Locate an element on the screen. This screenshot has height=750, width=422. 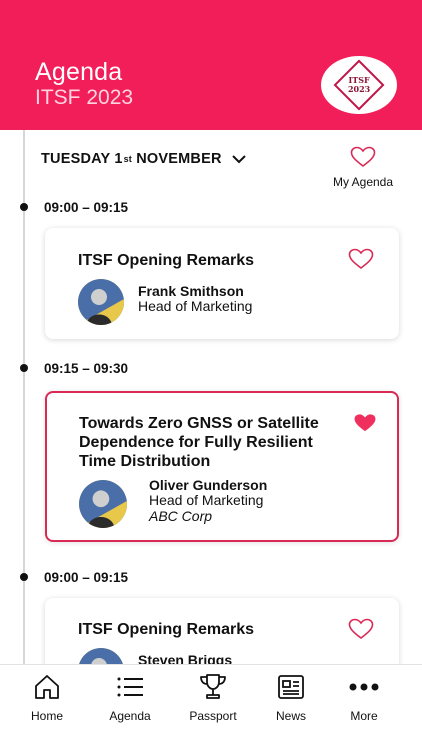
nav-more: More is located at coordinates (364, 698).